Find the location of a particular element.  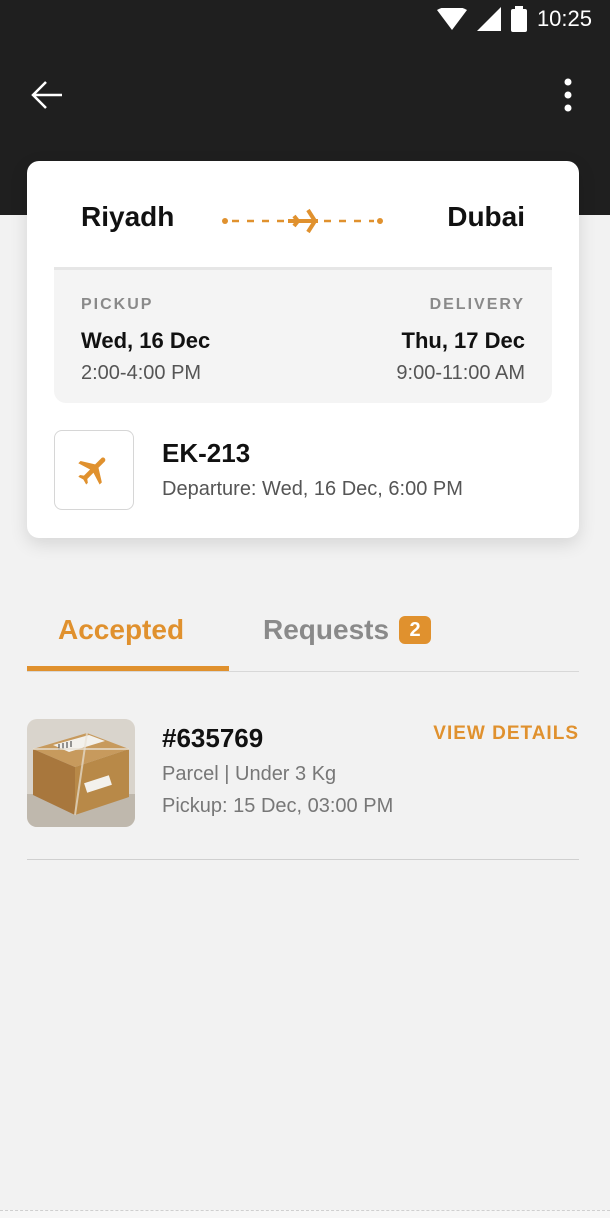

status-time: 10:25 is located at coordinates (564, 18).